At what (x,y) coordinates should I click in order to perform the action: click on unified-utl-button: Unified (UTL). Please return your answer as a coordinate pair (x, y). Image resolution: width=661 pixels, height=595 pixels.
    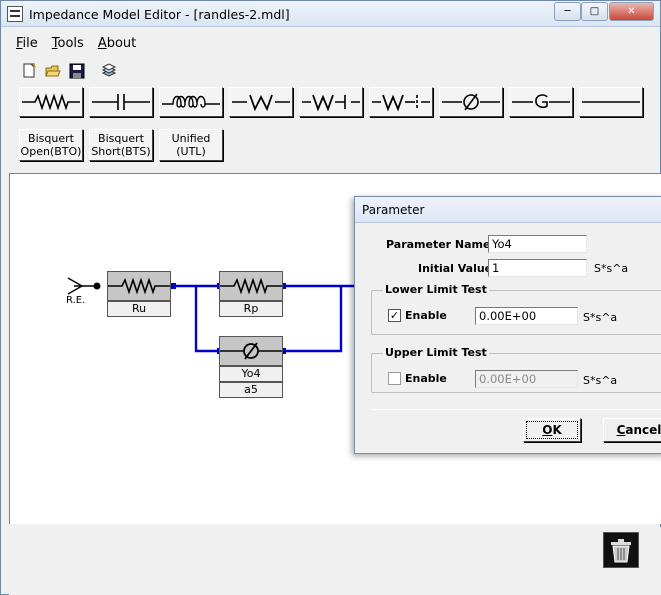
    Looking at the image, I should click on (191, 145).